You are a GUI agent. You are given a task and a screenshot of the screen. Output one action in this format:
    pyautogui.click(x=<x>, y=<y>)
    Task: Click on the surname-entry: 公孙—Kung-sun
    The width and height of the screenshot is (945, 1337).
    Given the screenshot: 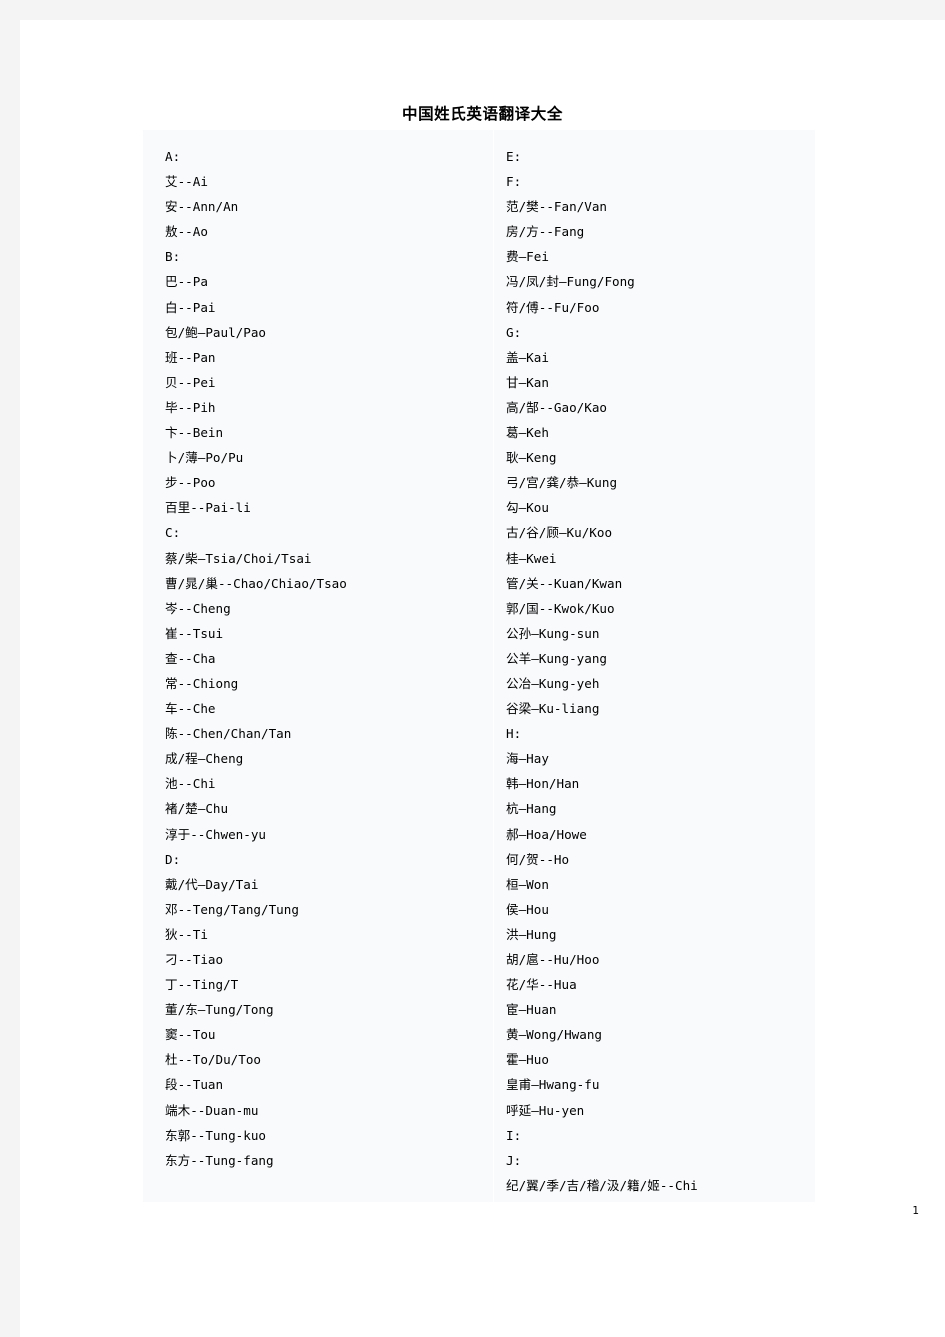 What is the action you would take?
    pyautogui.click(x=553, y=633)
    